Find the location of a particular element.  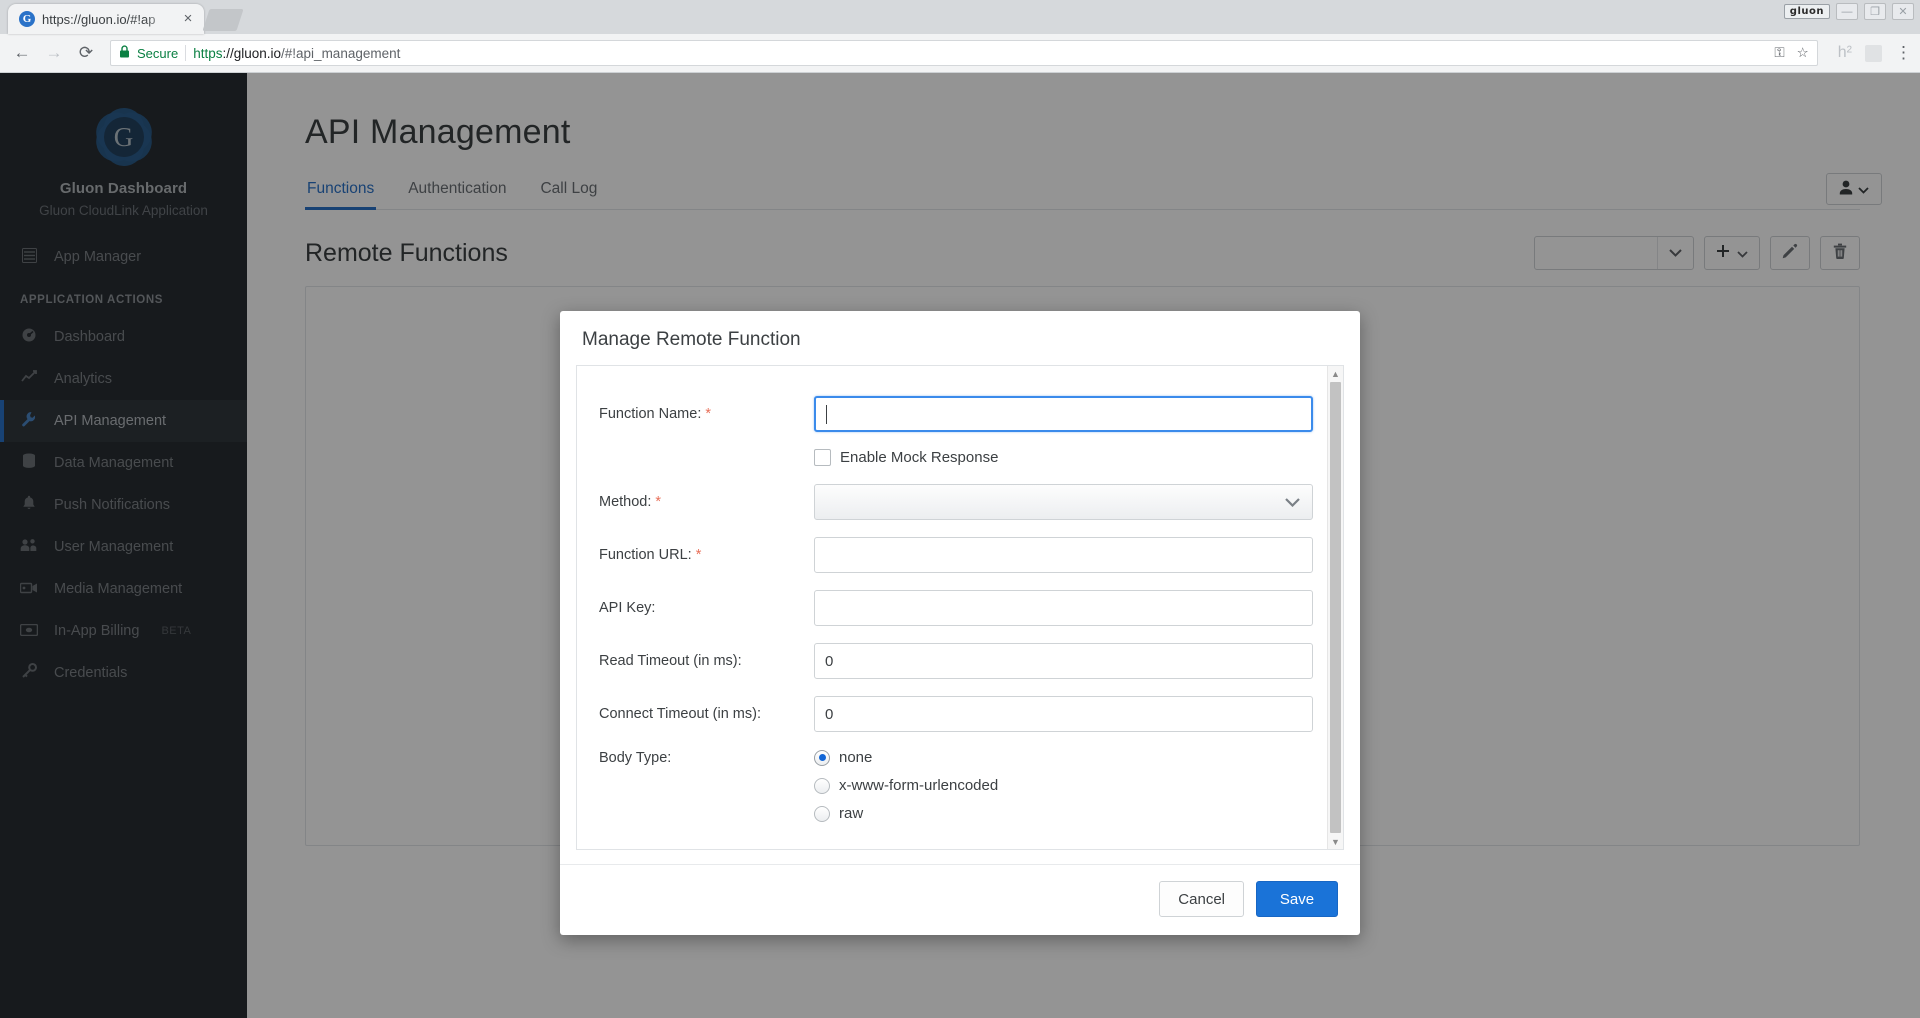

cancel-button: Cancel is located at coordinates (1201, 899).